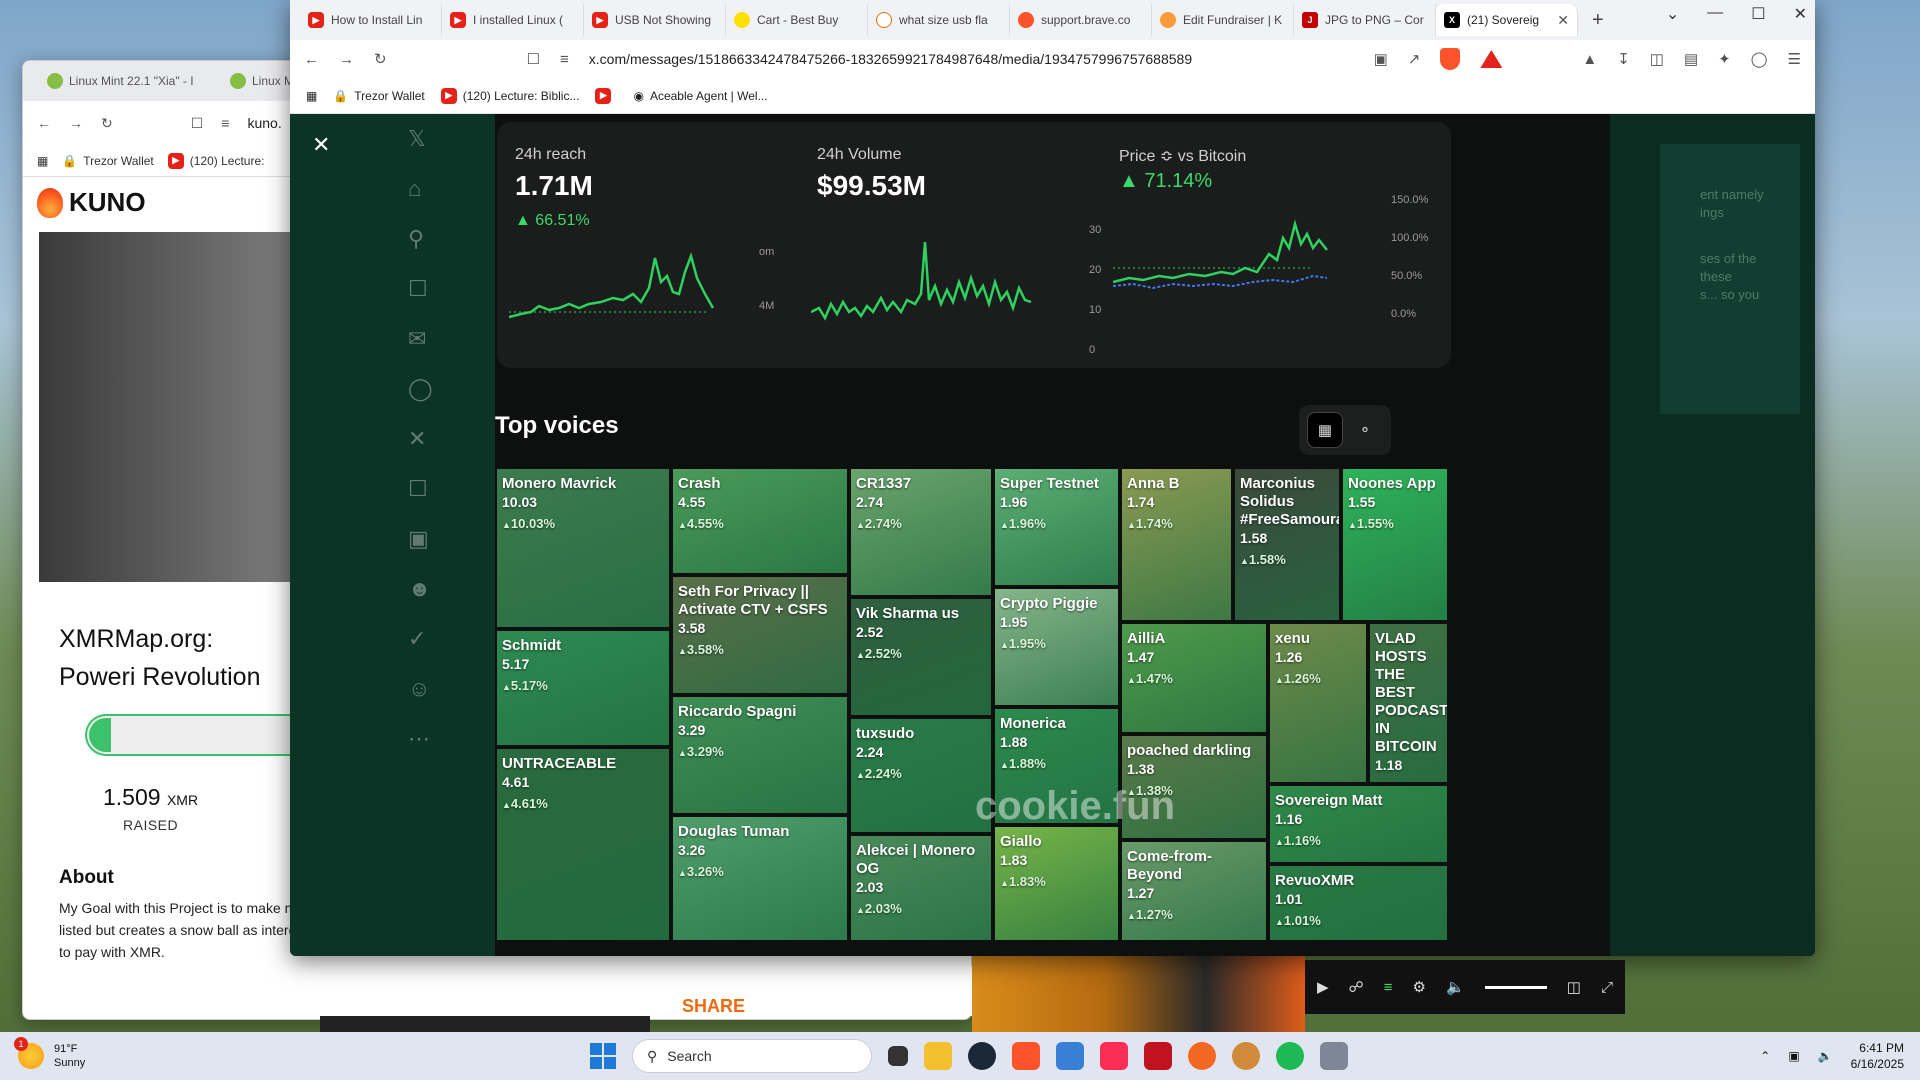  I want to click on tab-5: support.brave.co, so click(1081, 20).